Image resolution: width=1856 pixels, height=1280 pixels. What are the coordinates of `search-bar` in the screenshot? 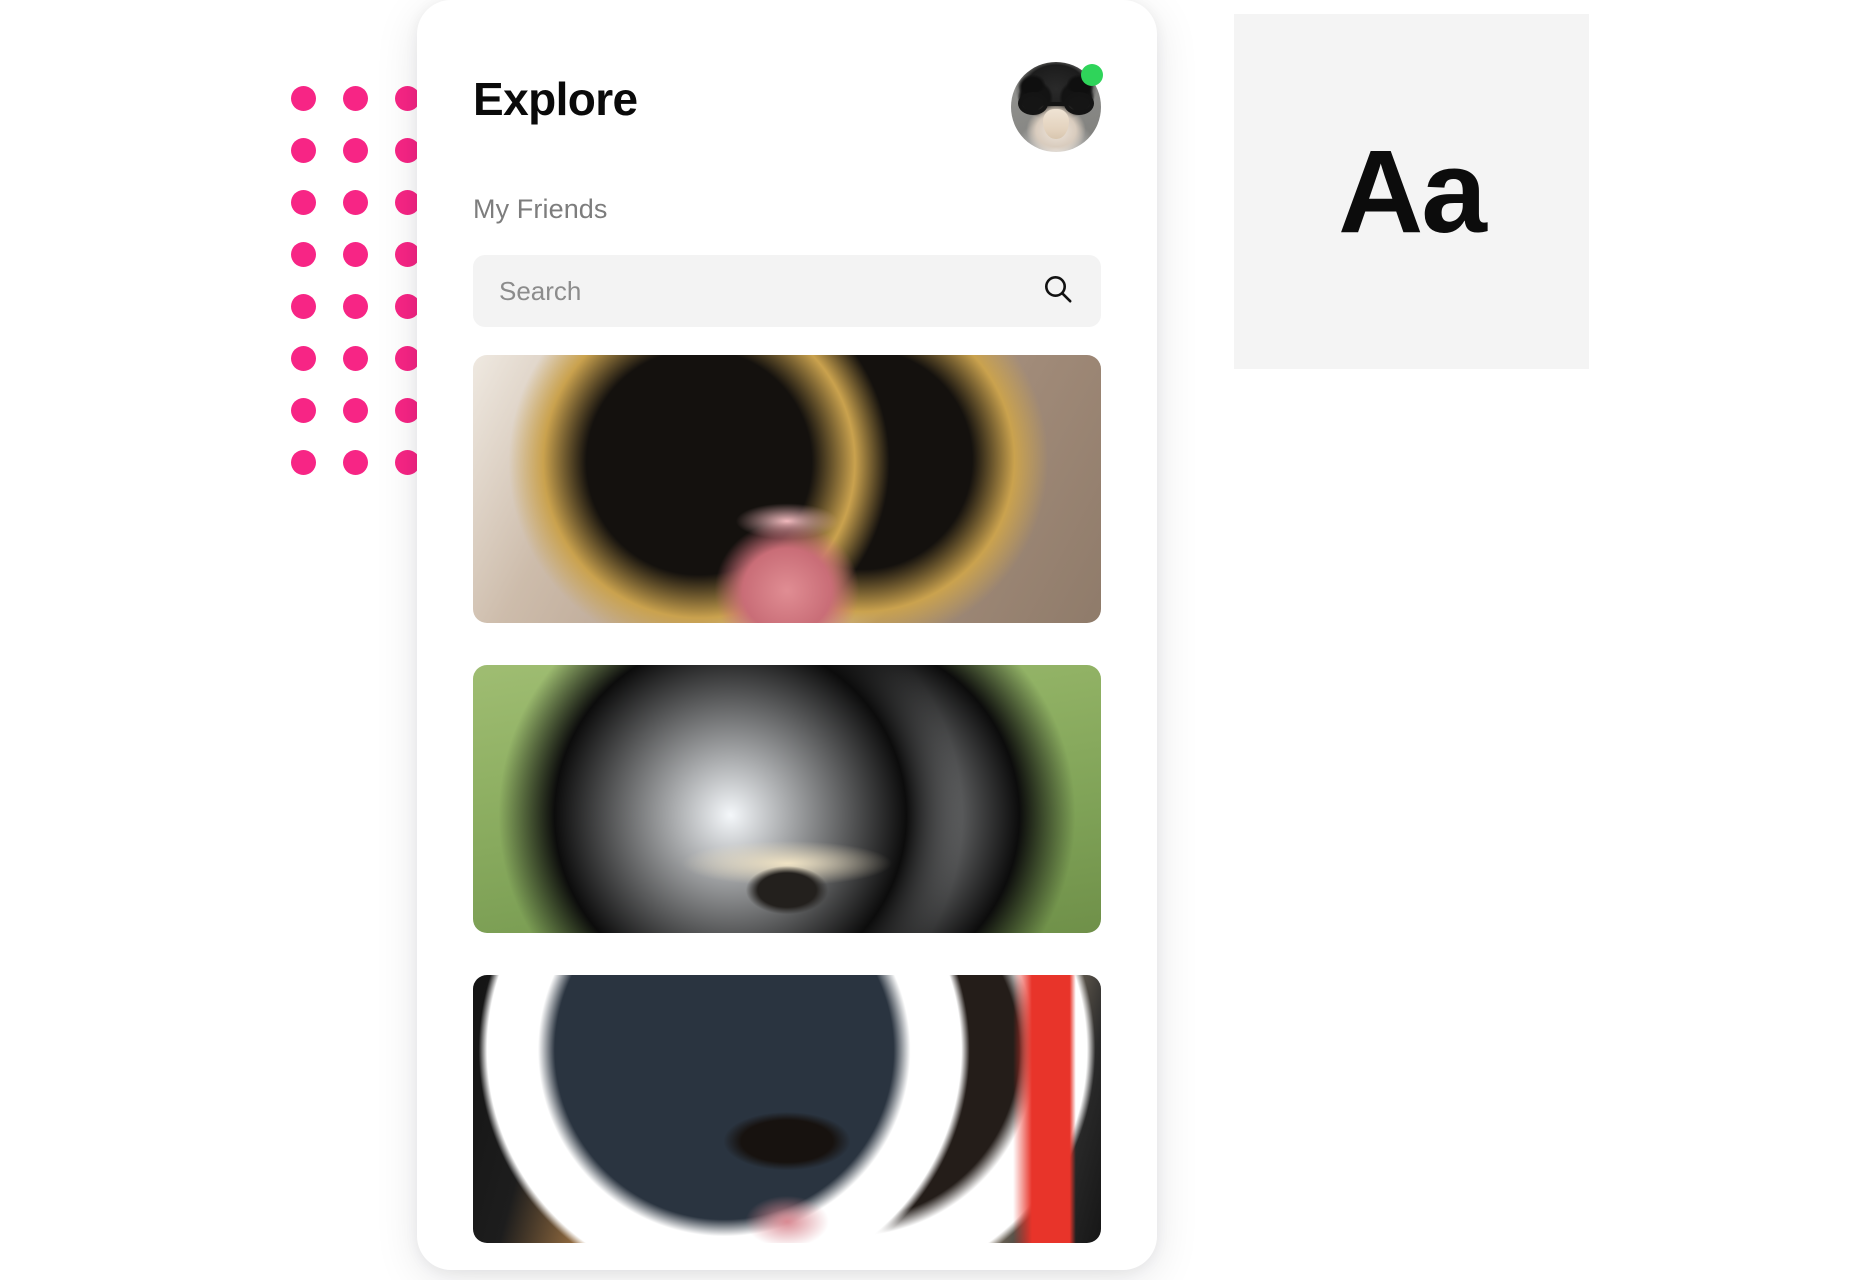 It's located at (787, 291).